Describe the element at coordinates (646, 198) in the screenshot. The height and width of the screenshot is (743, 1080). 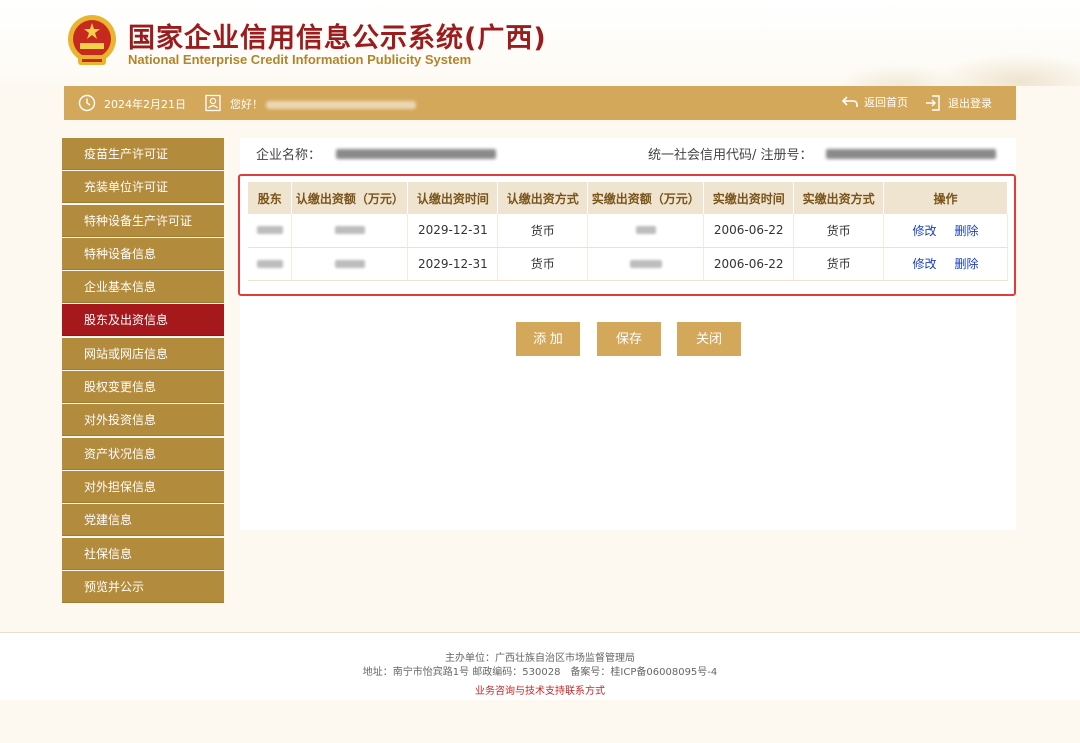
I see `column-header: 实缴出资额（万元）` at that location.